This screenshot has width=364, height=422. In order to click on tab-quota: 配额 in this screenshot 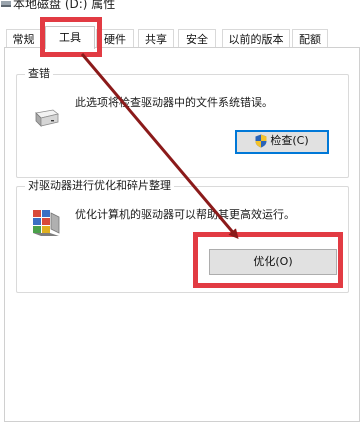, I will do `click(310, 38)`.